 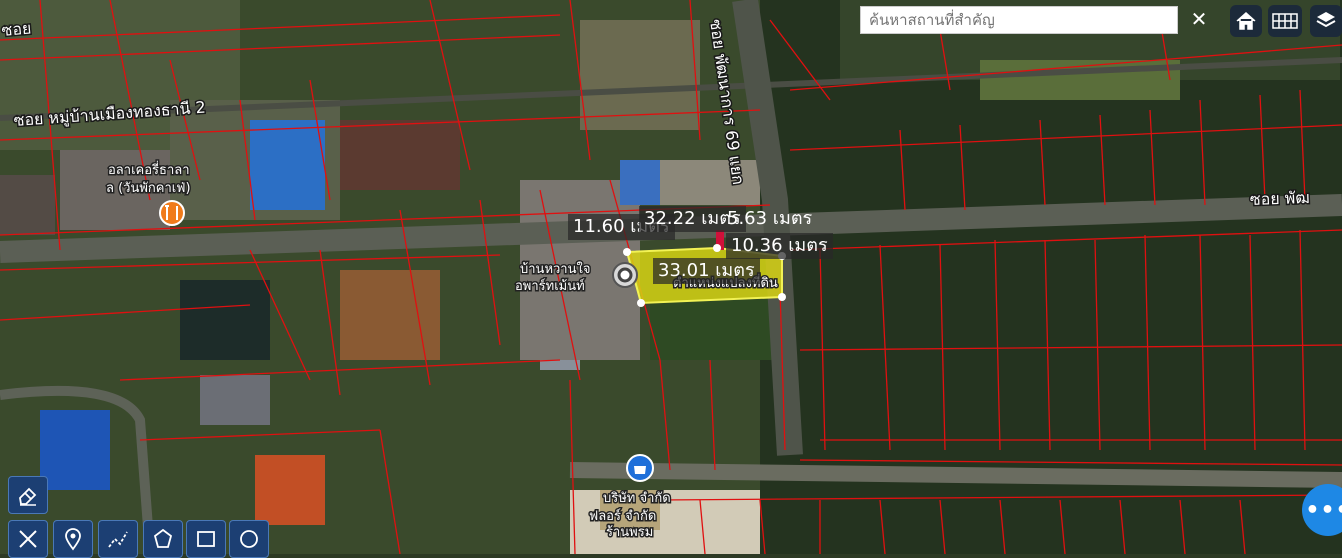 I want to click on polygon-icon, so click(x=163, y=538).